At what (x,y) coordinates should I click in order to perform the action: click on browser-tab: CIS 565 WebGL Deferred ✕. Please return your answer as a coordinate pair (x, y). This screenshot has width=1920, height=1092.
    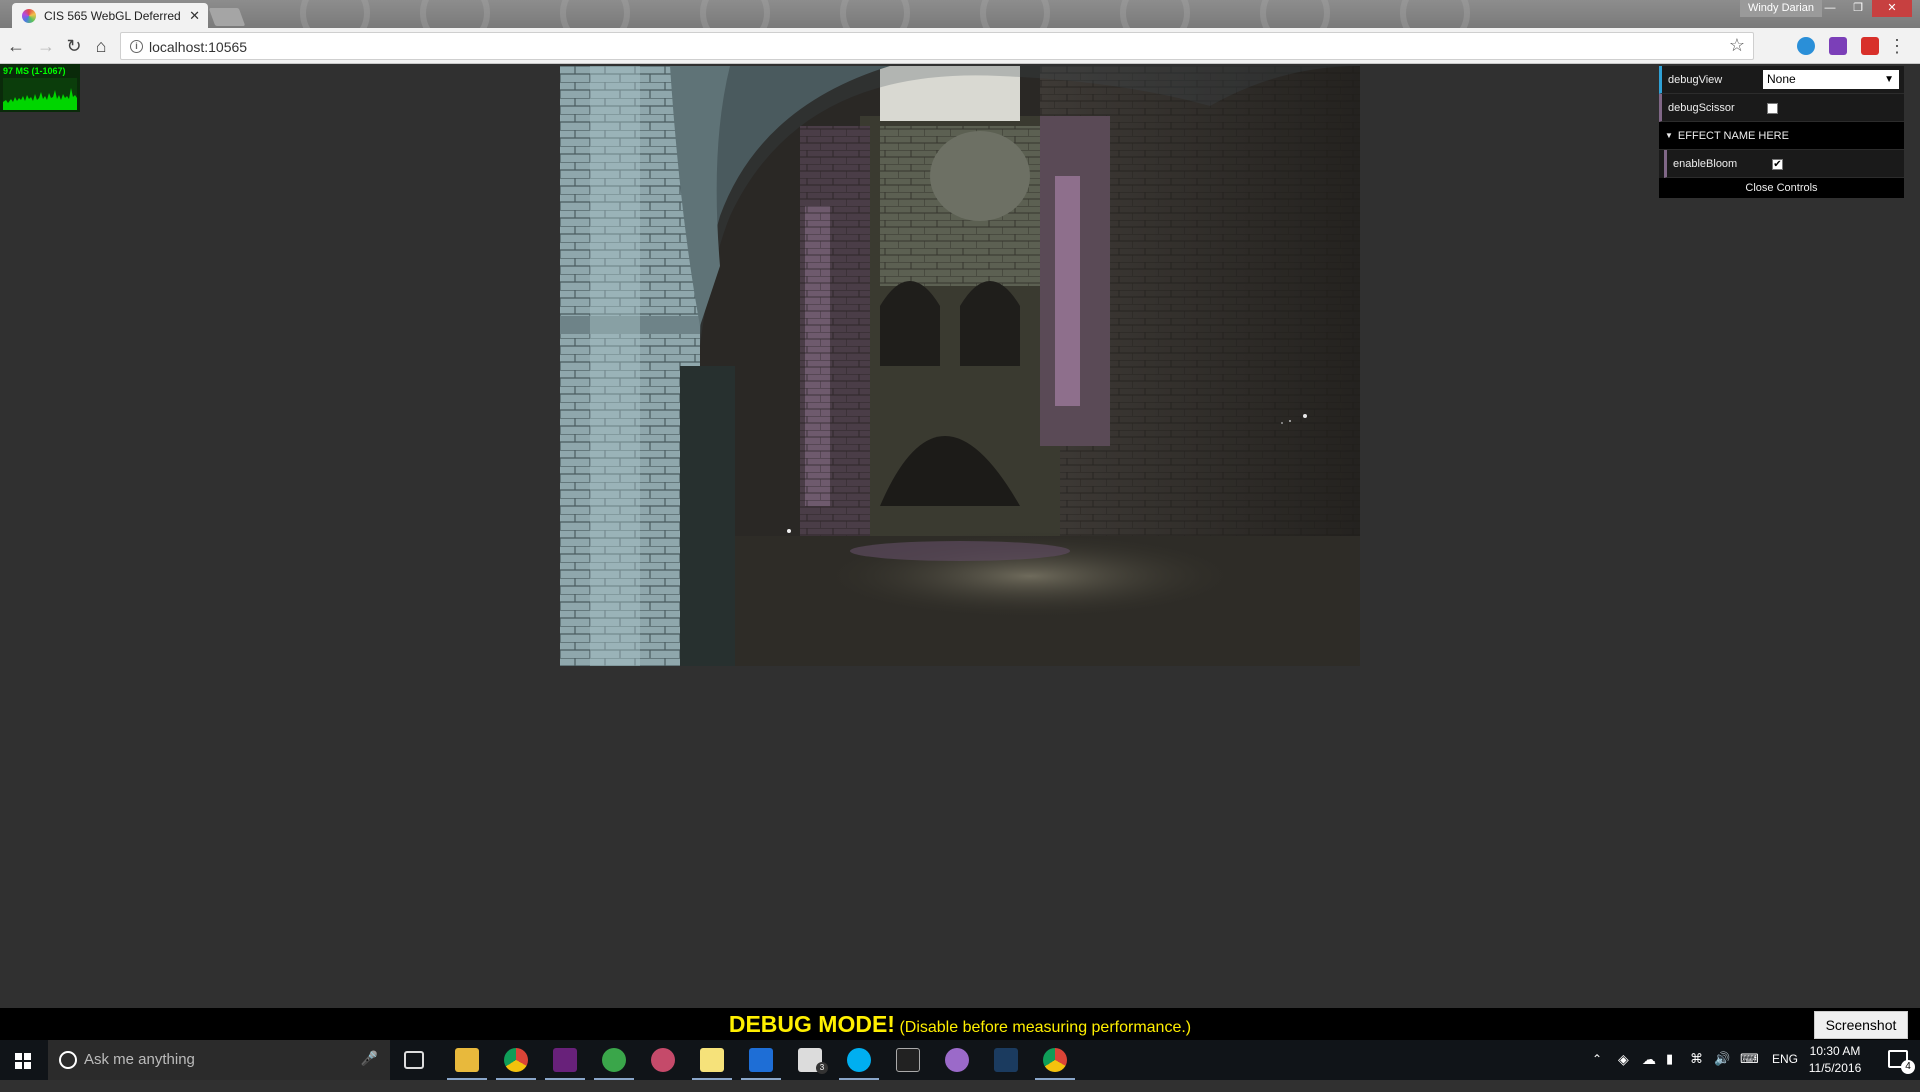
    Looking at the image, I should click on (110, 15).